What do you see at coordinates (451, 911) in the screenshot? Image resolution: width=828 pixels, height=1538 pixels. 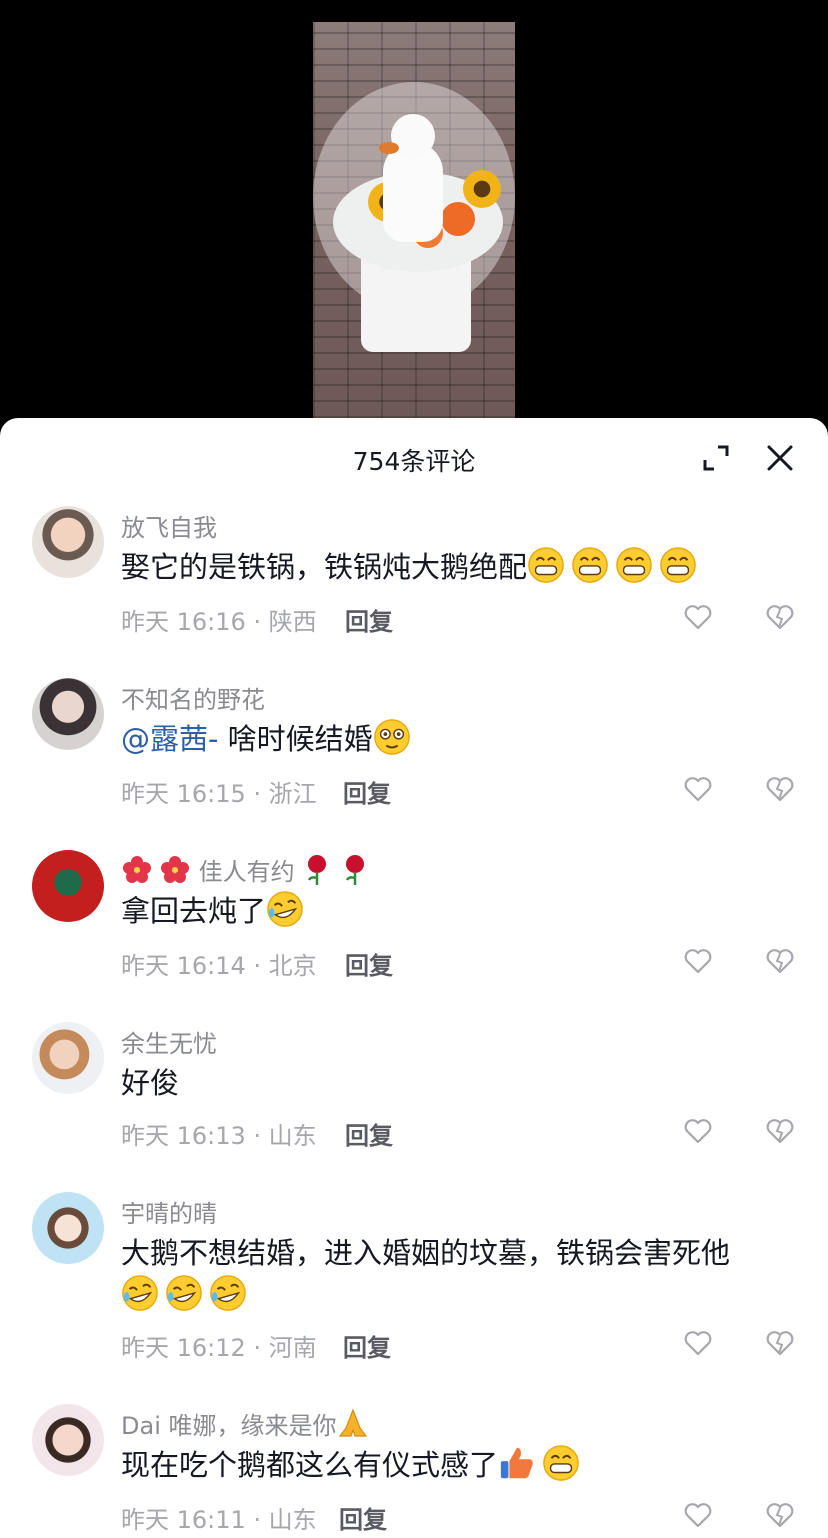 I see `comment-text: 拿回去炖了` at bounding box center [451, 911].